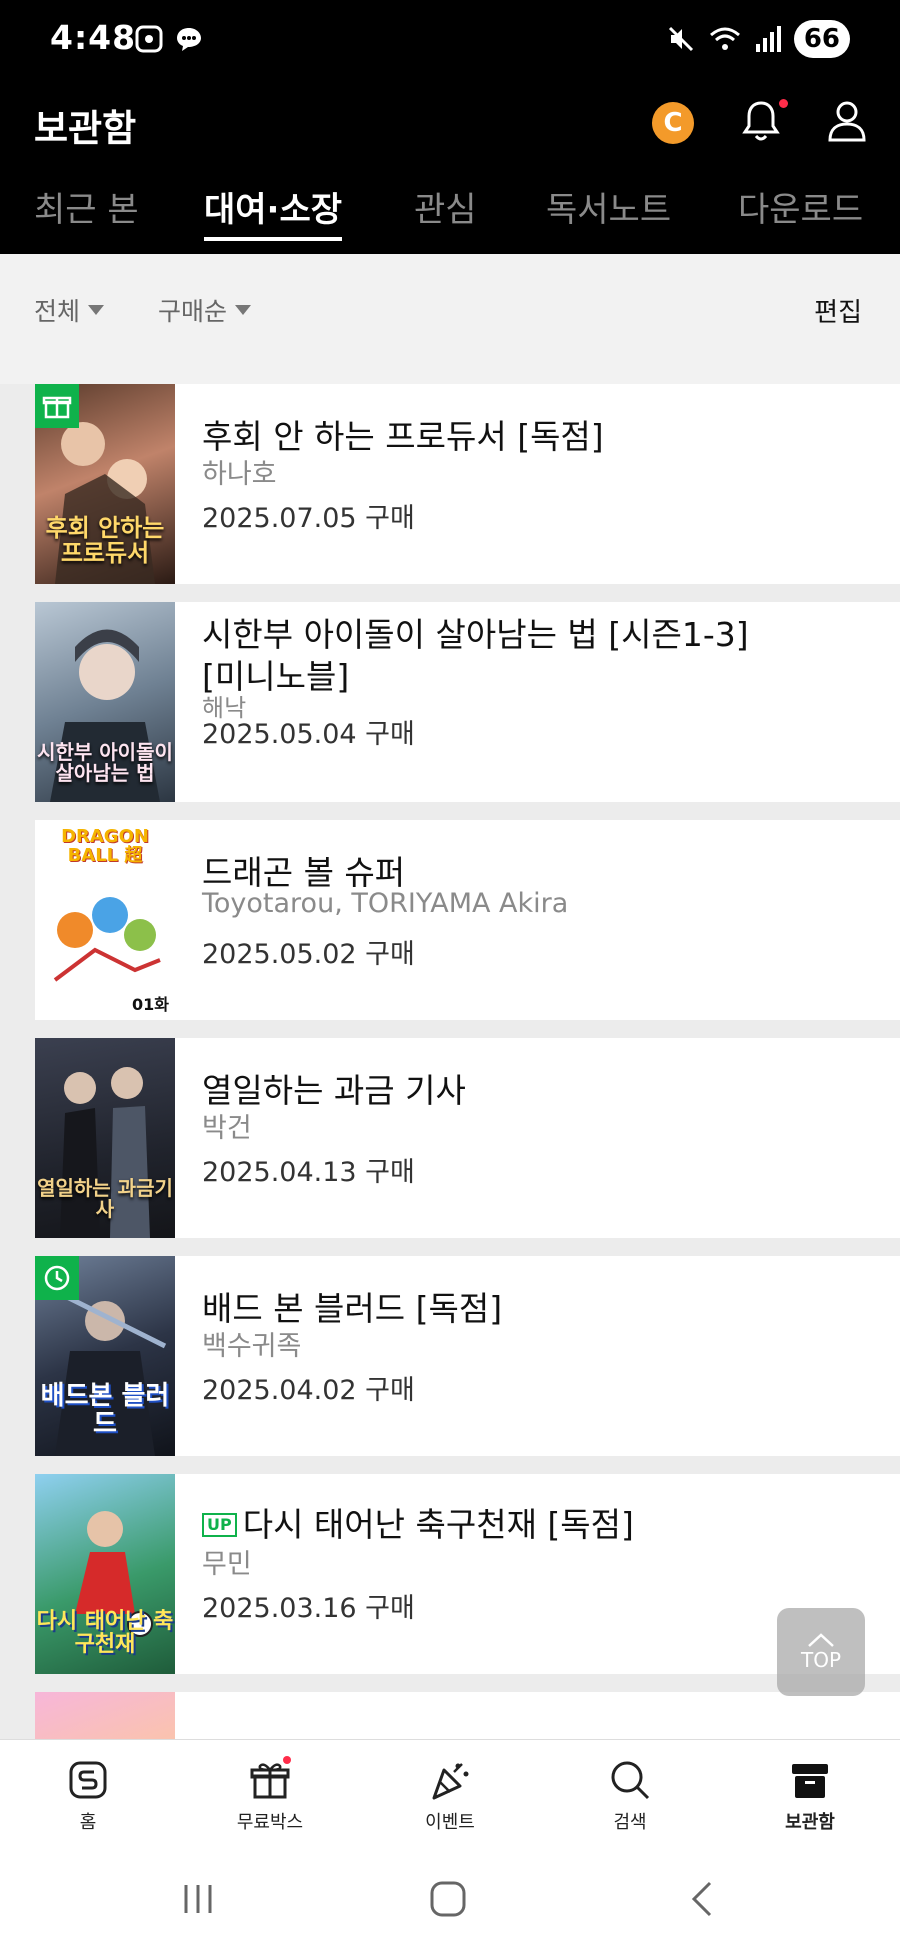 The width and height of the screenshot is (900, 1950). I want to click on page-title: 보관함, so click(85, 128).